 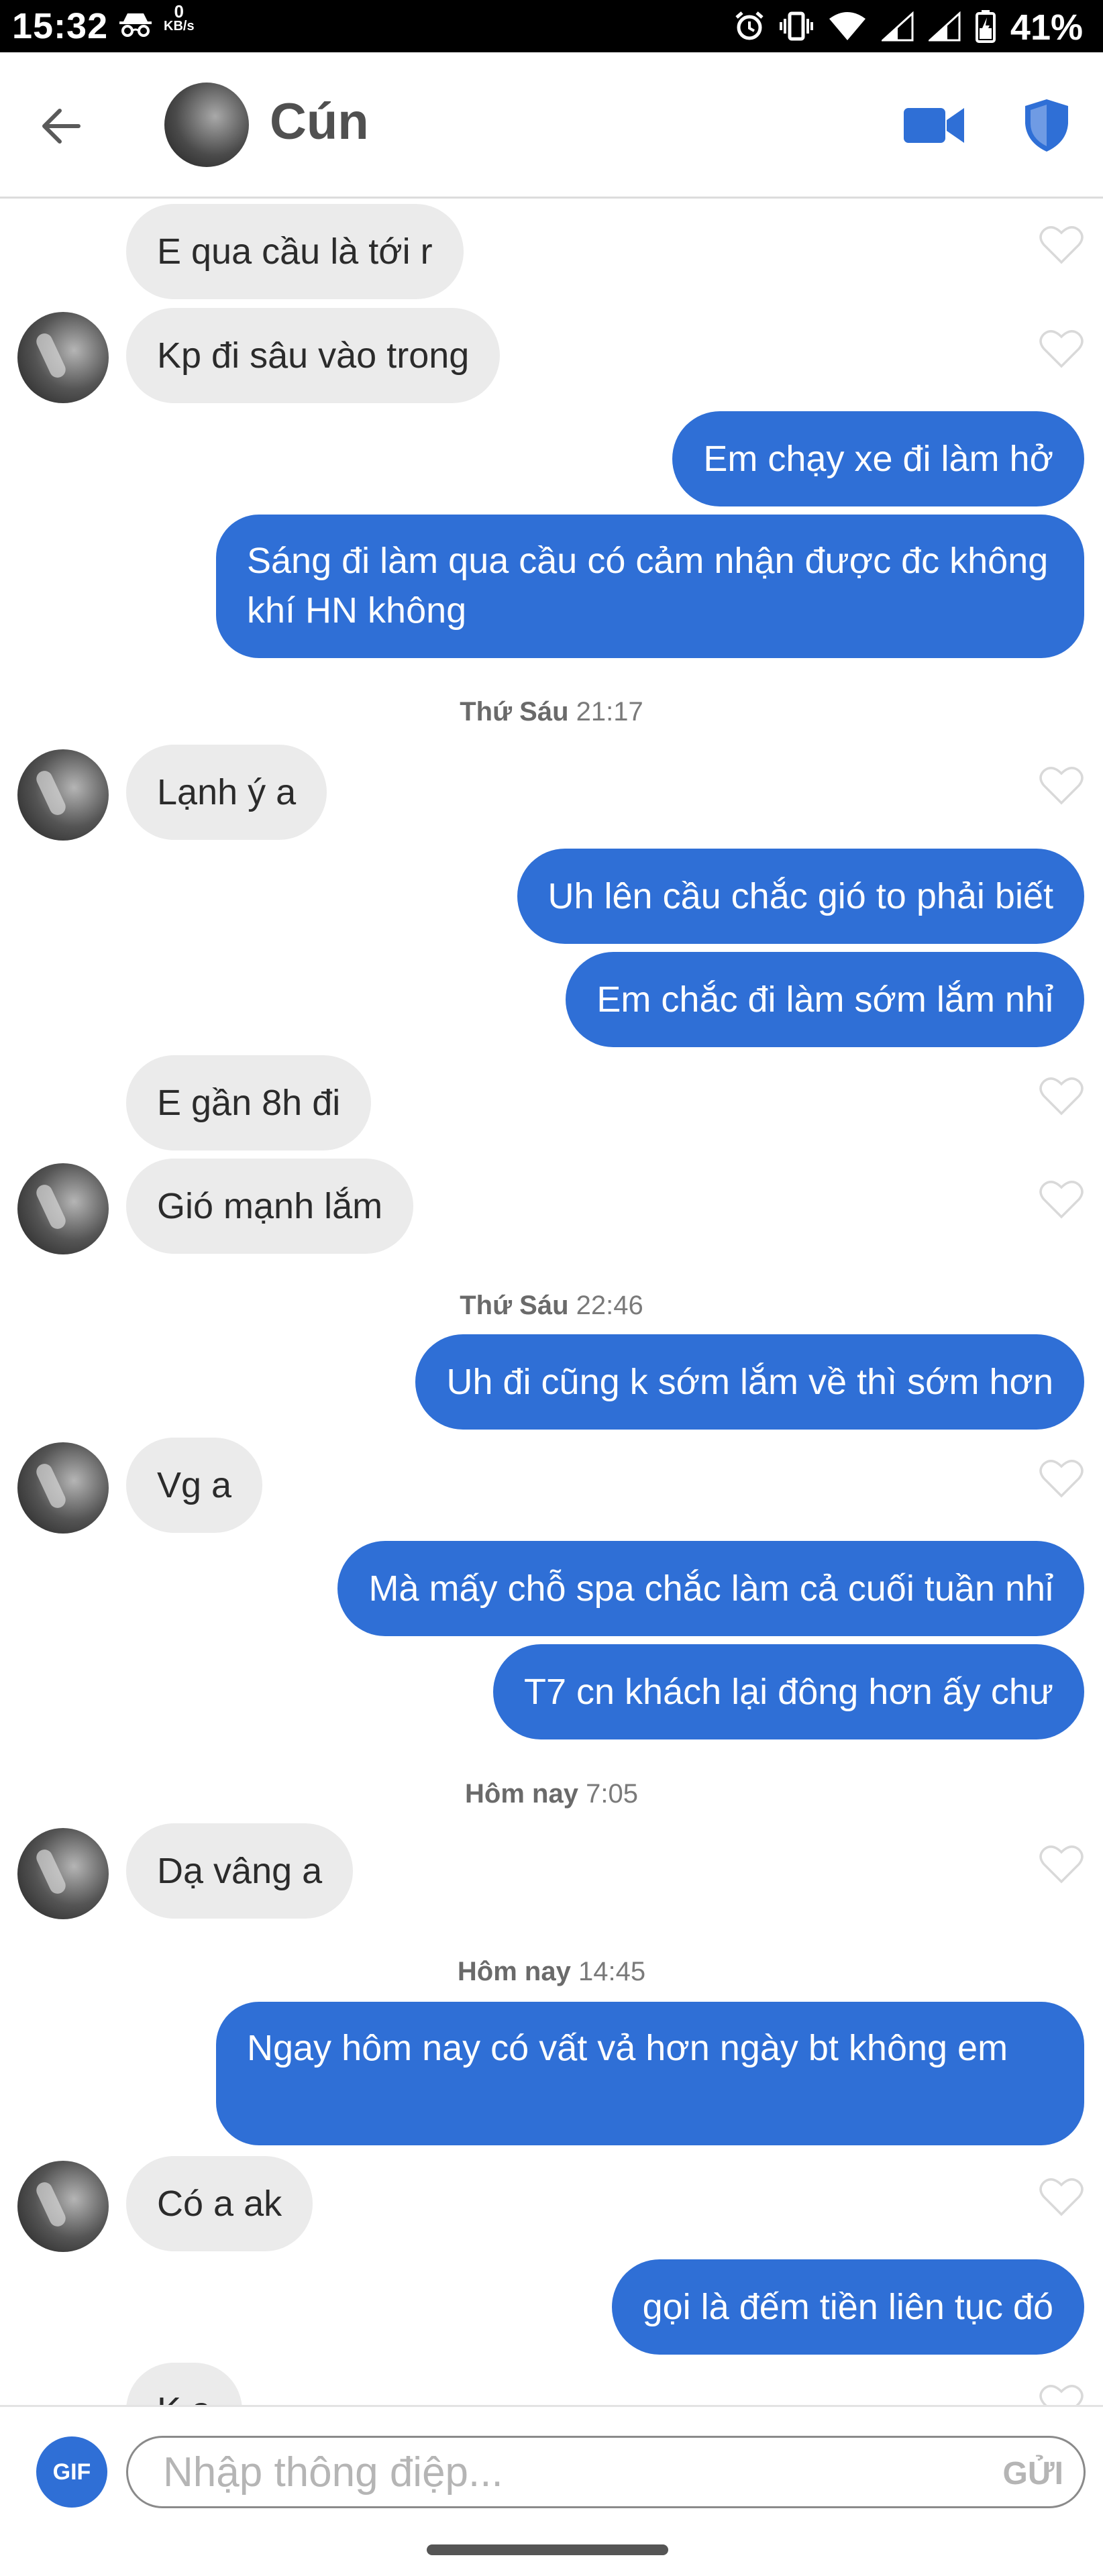 I want to click on network-speed-unit: KB/s, so click(x=180, y=26).